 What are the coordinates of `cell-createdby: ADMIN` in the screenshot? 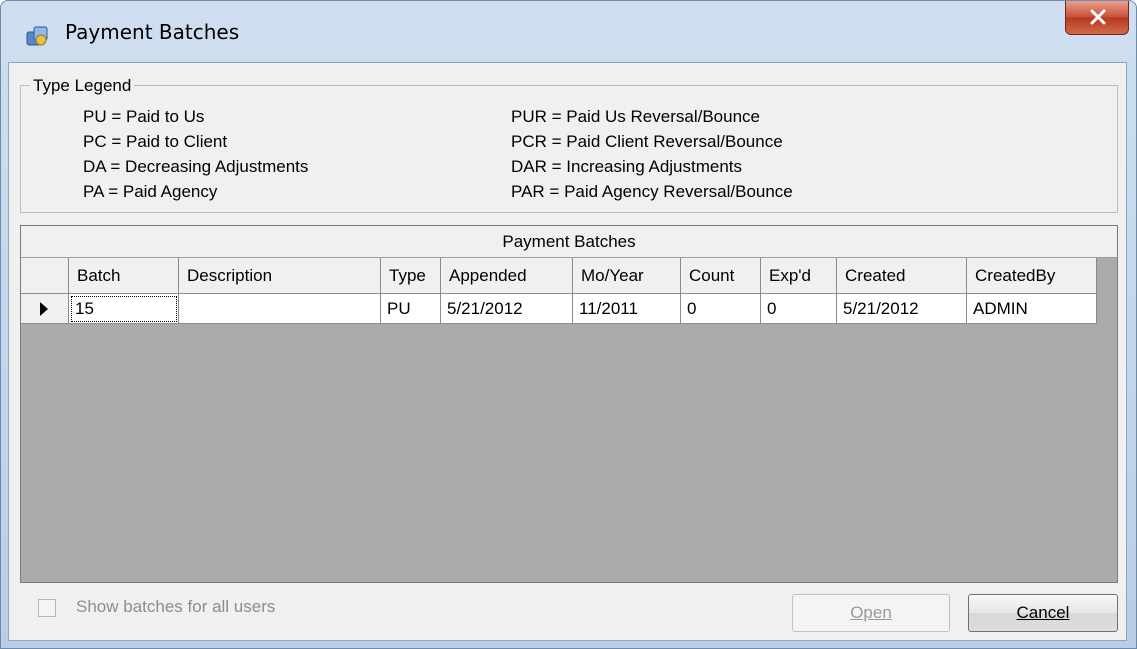 It's located at (1032, 309).